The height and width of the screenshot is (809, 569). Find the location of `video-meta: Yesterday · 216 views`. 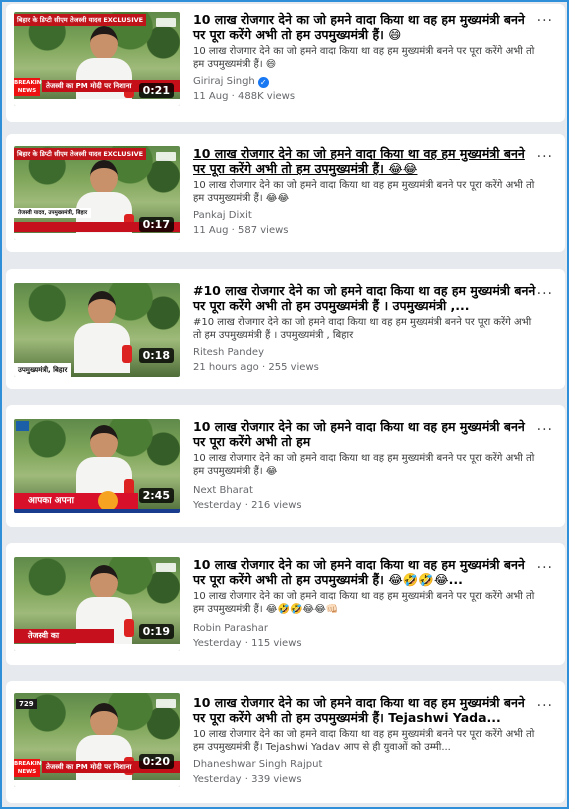

video-meta: Yesterday · 216 views is located at coordinates (247, 505).